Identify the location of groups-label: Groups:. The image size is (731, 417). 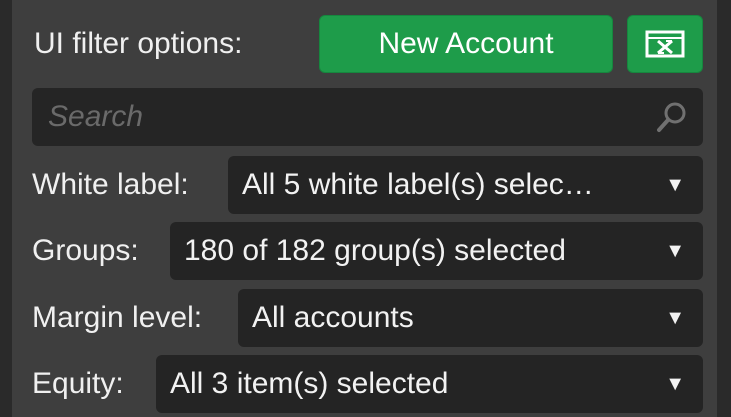
(85, 250).